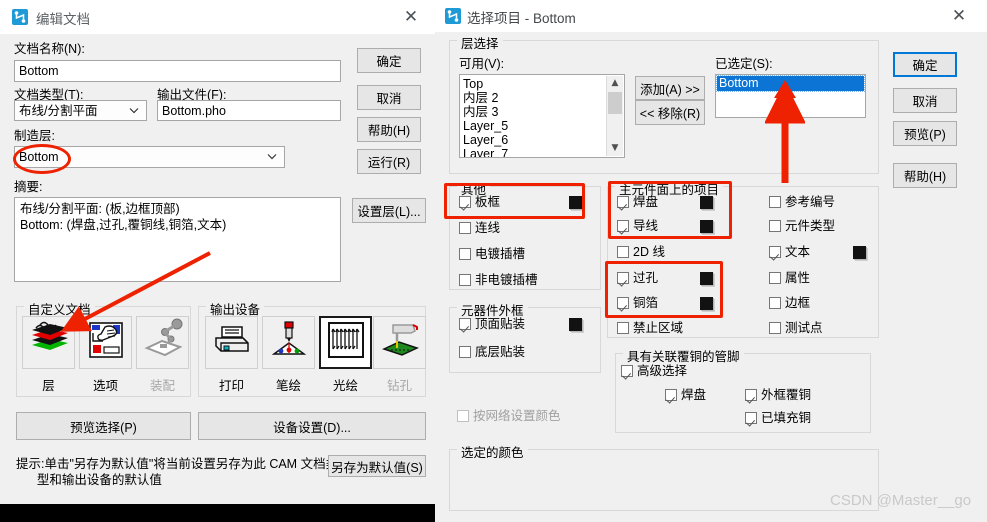 This screenshot has height=522, width=987. I want to click on manufacture-layer-value: Bottom, so click(39, 157).